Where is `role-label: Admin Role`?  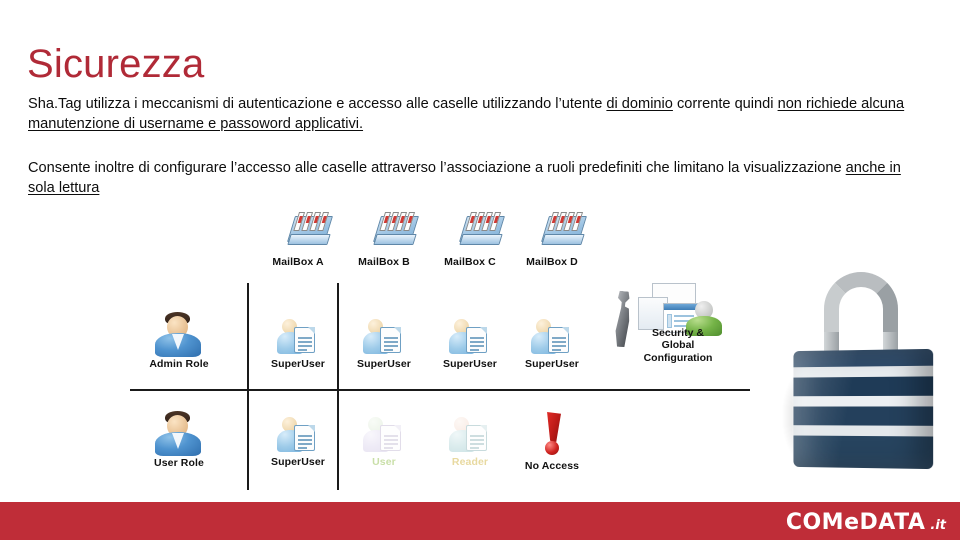 role-label: Admin Role is located at coordinates (179, 364).